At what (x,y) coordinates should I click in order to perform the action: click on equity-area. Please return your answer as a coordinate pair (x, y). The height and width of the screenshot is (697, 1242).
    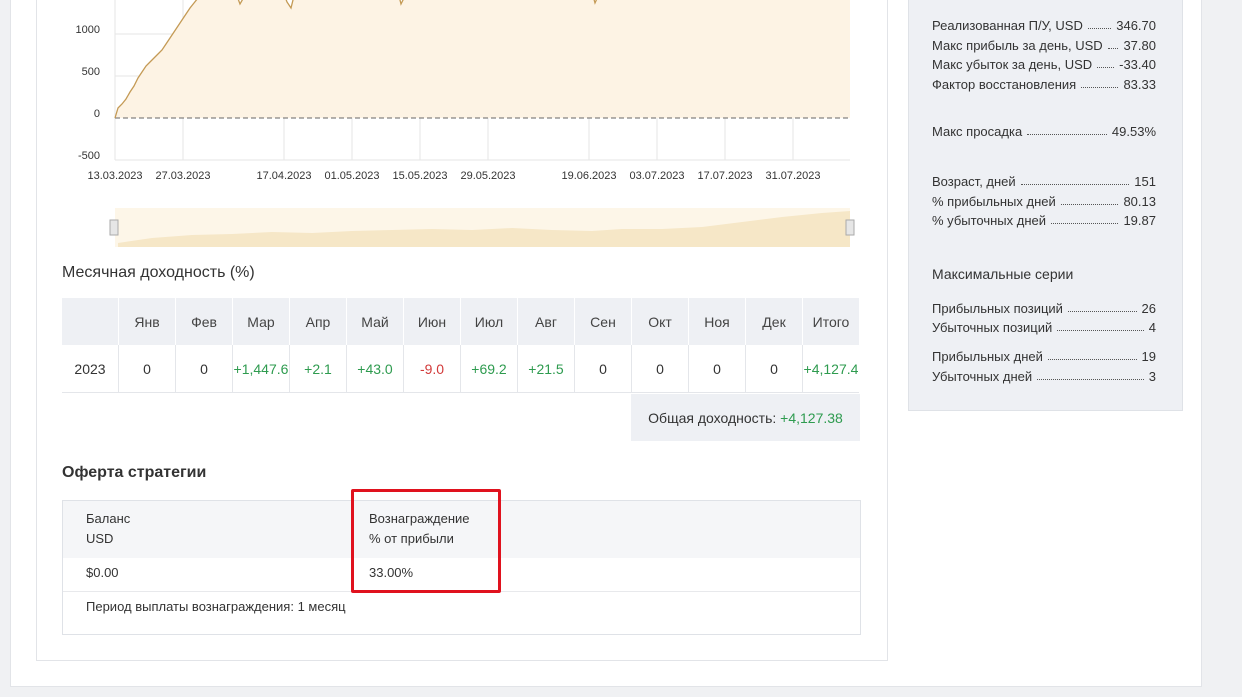
    Looking at the image, I should click on (482, 59).